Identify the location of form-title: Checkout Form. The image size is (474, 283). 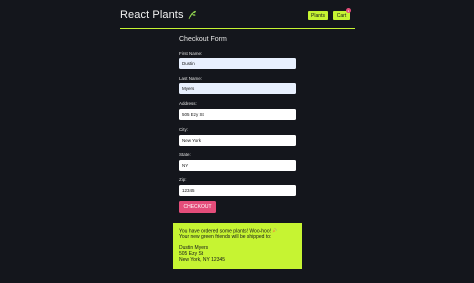
(203, 39).